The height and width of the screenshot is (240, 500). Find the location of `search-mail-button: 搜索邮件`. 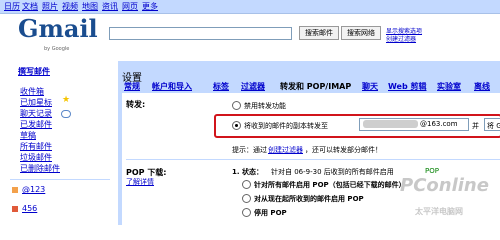

search-mail-button: 搜索邮件 is located at coordinates (319, 33).